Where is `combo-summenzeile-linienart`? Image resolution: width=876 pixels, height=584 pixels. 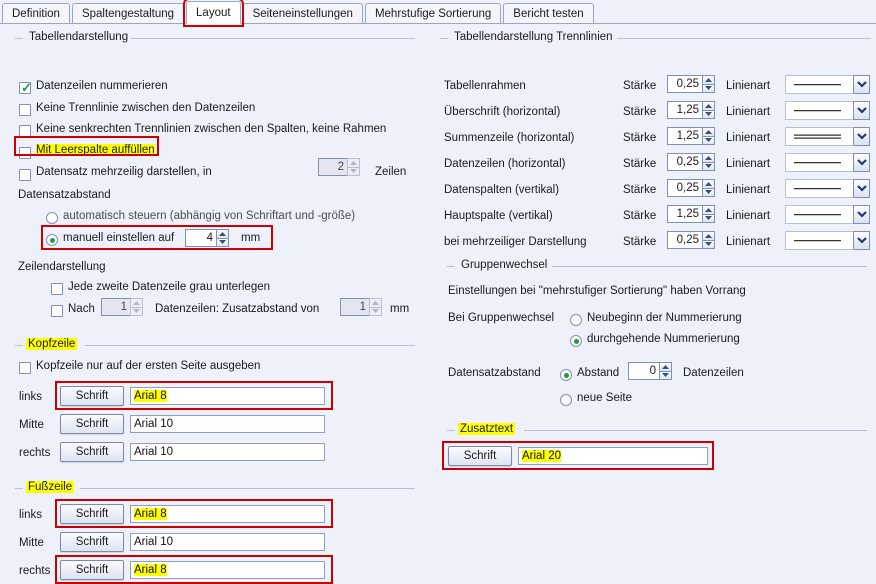 combo-summenzeile-linienart is located at coordinates (827, 136).